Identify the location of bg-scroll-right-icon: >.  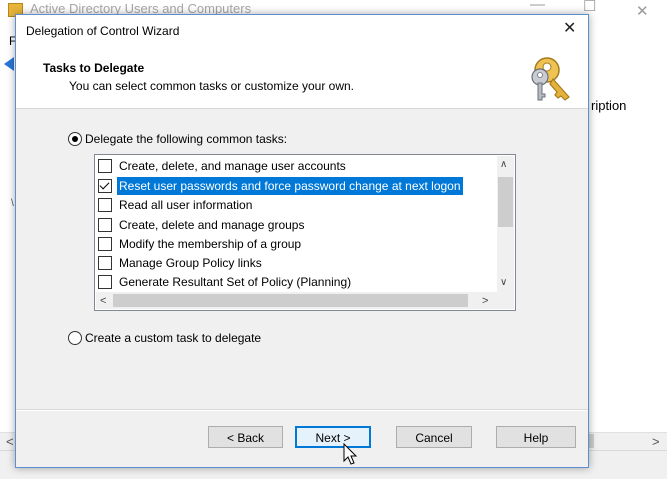
(656, 441).